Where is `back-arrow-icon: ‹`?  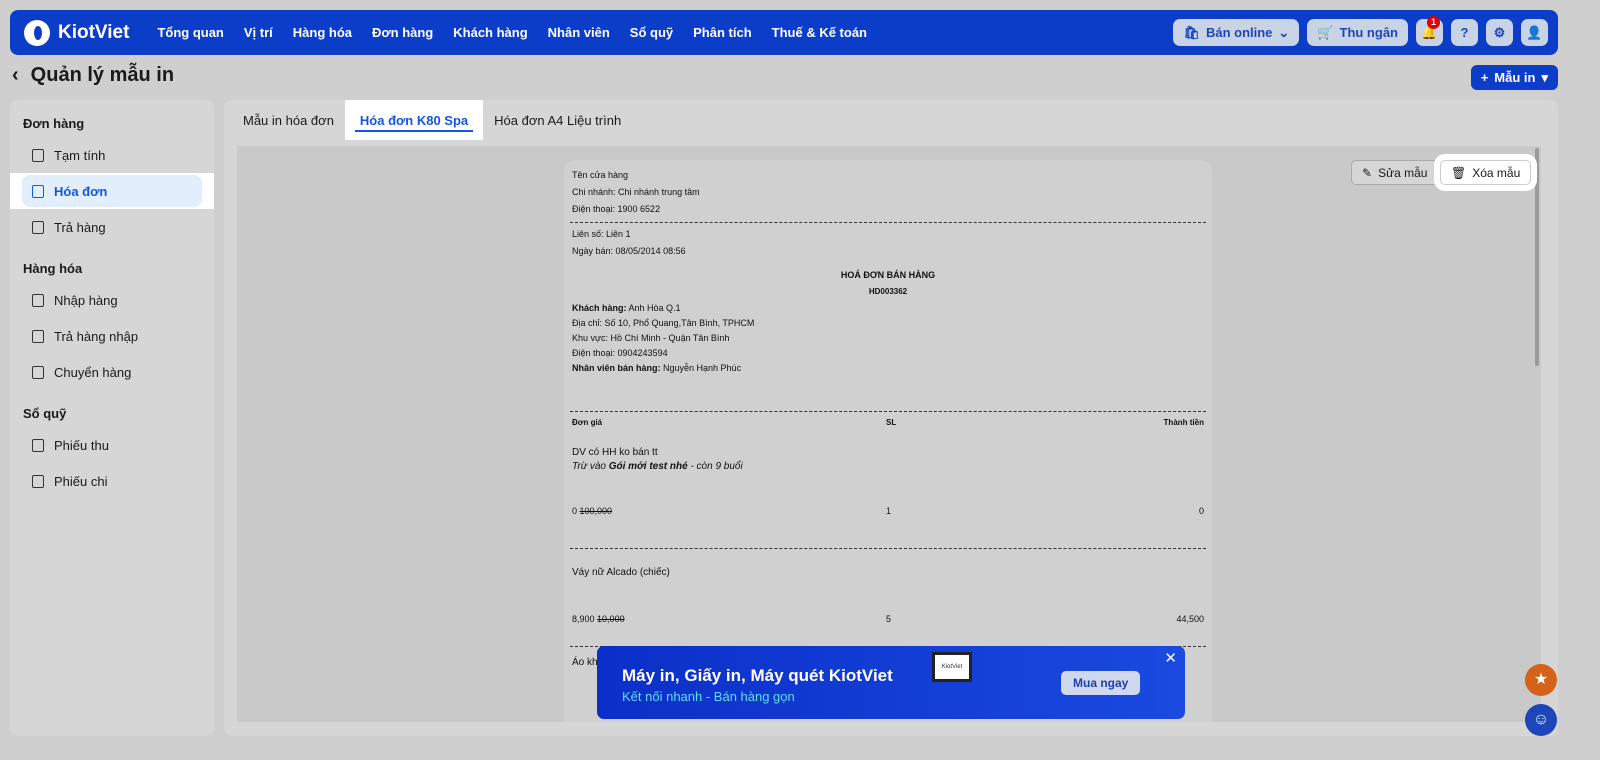
back-arrow-icon: ‹ is located at coordinates (15, 75).